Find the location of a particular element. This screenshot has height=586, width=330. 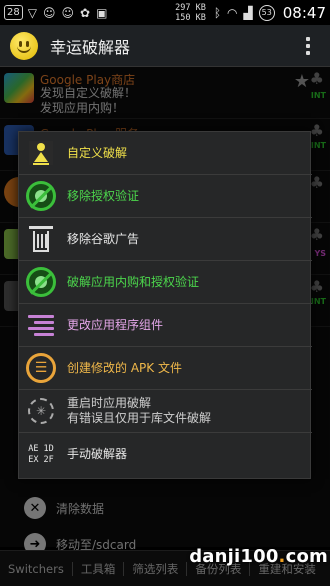

purchase-ban-icon is located at coordinates (41, 282).